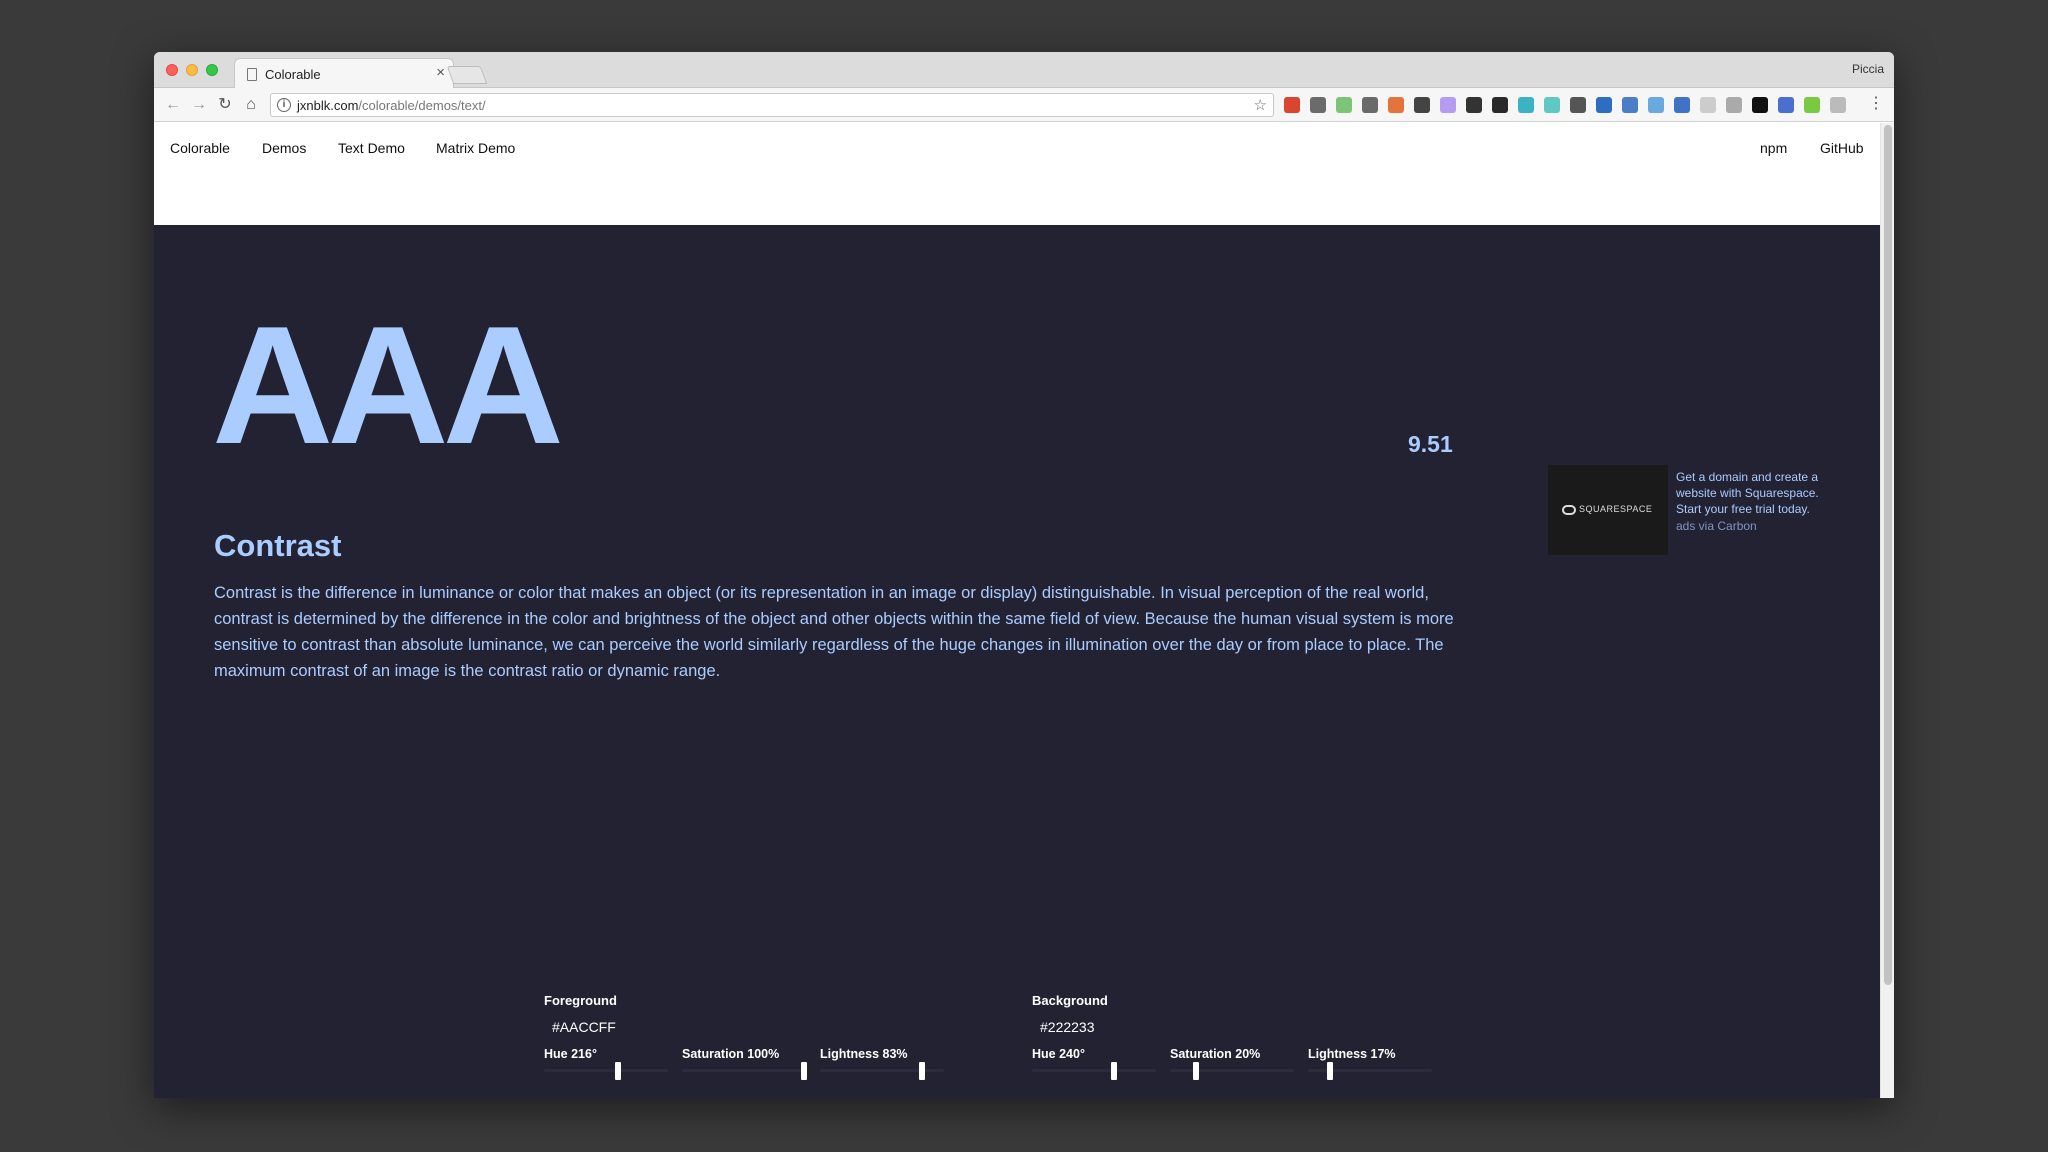  I want to click on ext-shield-icon, so click(1396, 105).